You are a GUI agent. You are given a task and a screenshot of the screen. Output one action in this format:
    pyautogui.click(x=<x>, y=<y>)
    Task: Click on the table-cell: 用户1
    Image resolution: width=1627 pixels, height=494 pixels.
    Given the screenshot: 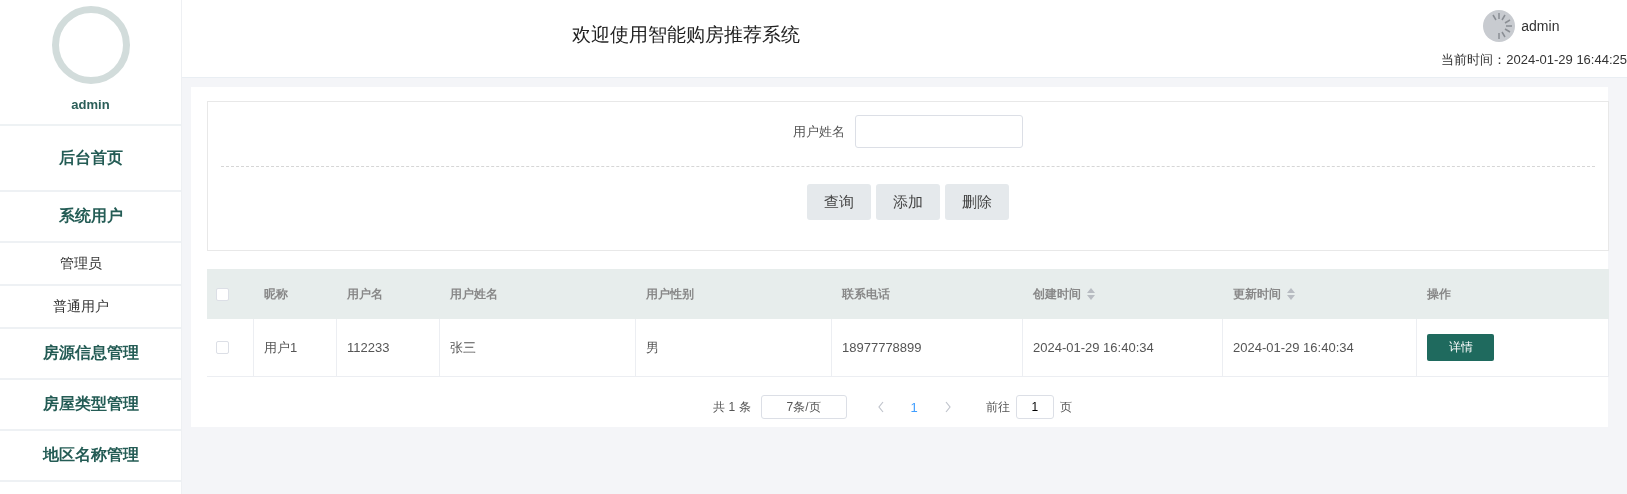 What is the action you would take?
    pyautogui.click(x=281, y=347)
    